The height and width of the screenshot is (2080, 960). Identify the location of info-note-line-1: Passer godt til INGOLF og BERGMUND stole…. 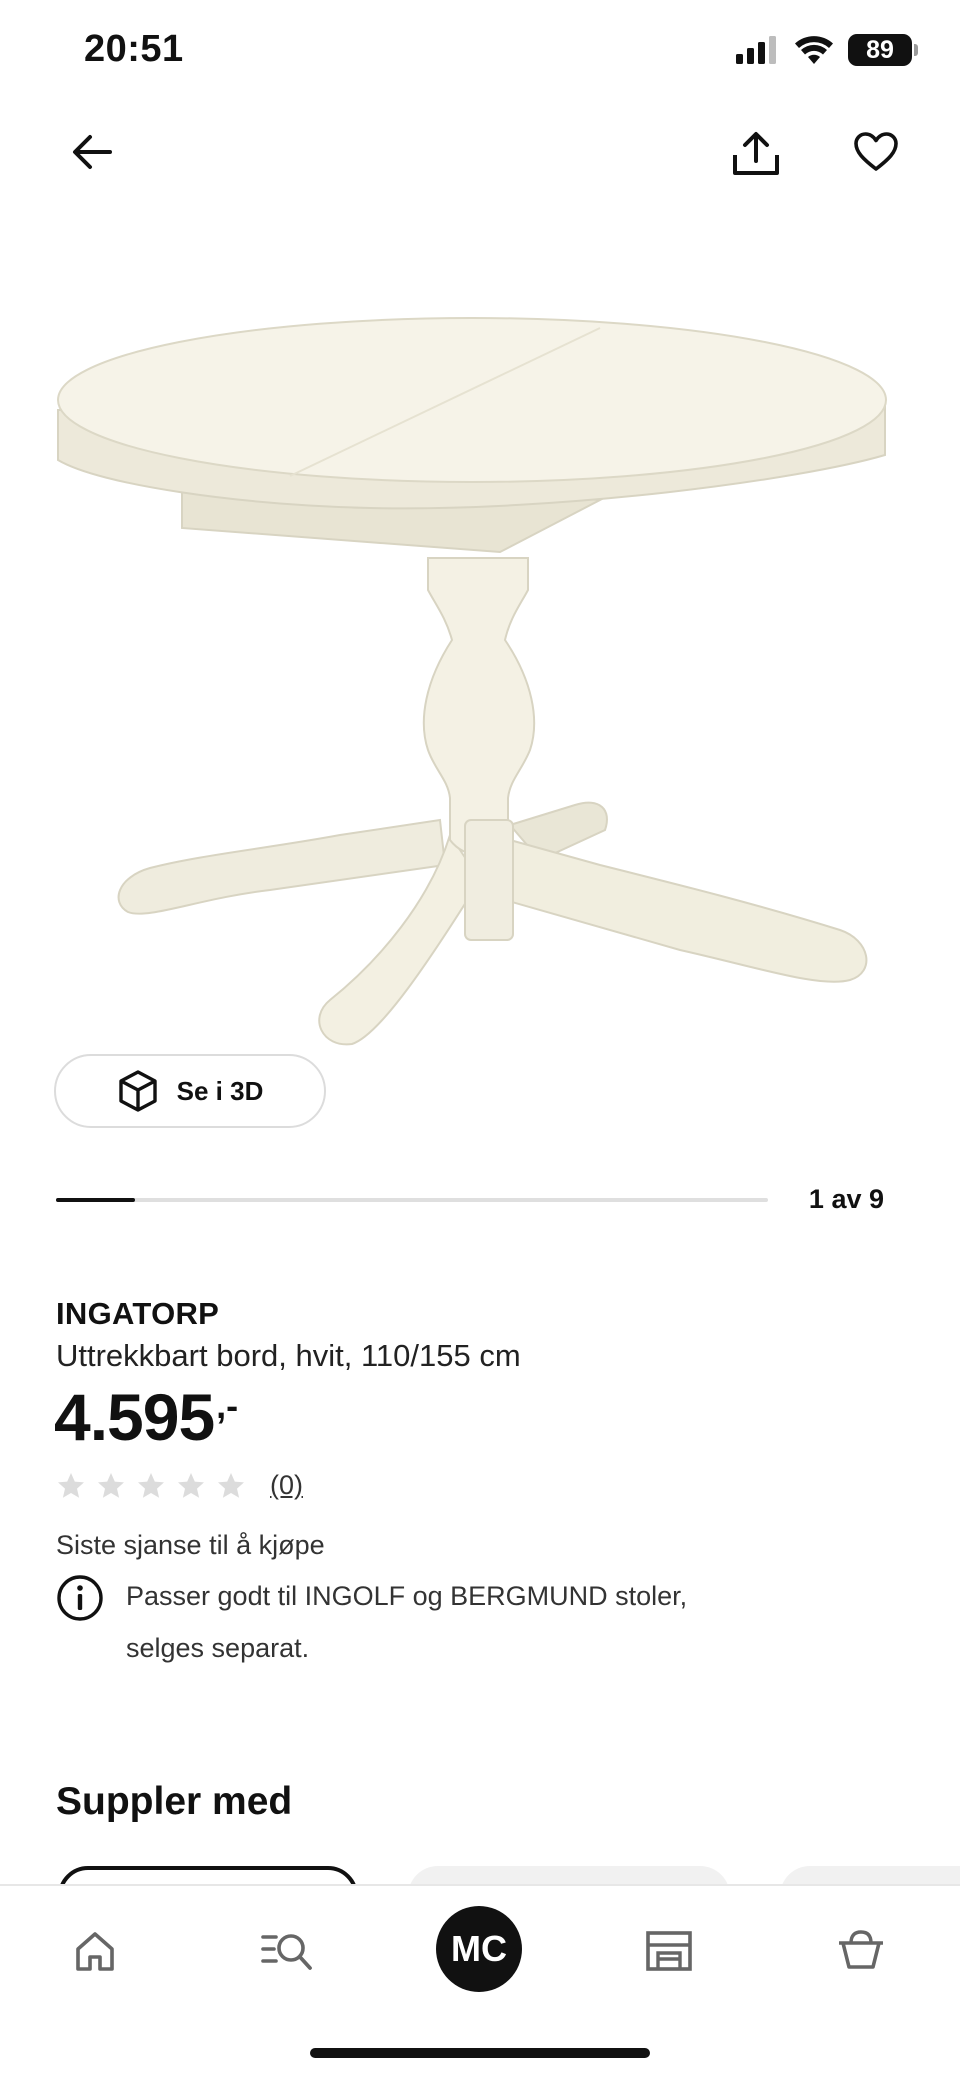
(407, 1596).